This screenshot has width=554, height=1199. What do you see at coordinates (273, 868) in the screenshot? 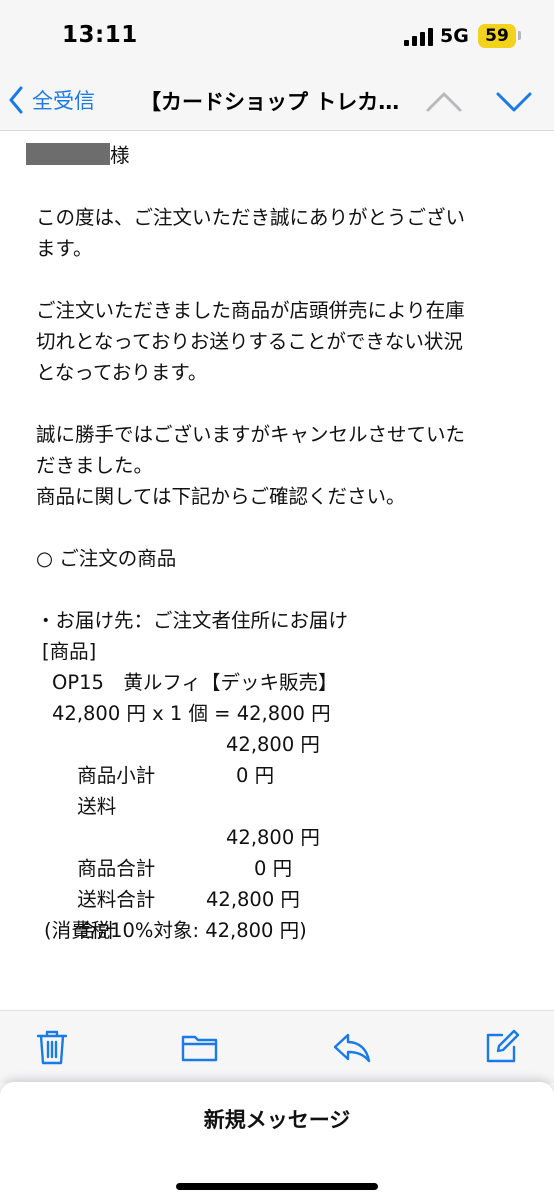
I see `shipping-total-value: 0 円` at bounding box center [273, 868].